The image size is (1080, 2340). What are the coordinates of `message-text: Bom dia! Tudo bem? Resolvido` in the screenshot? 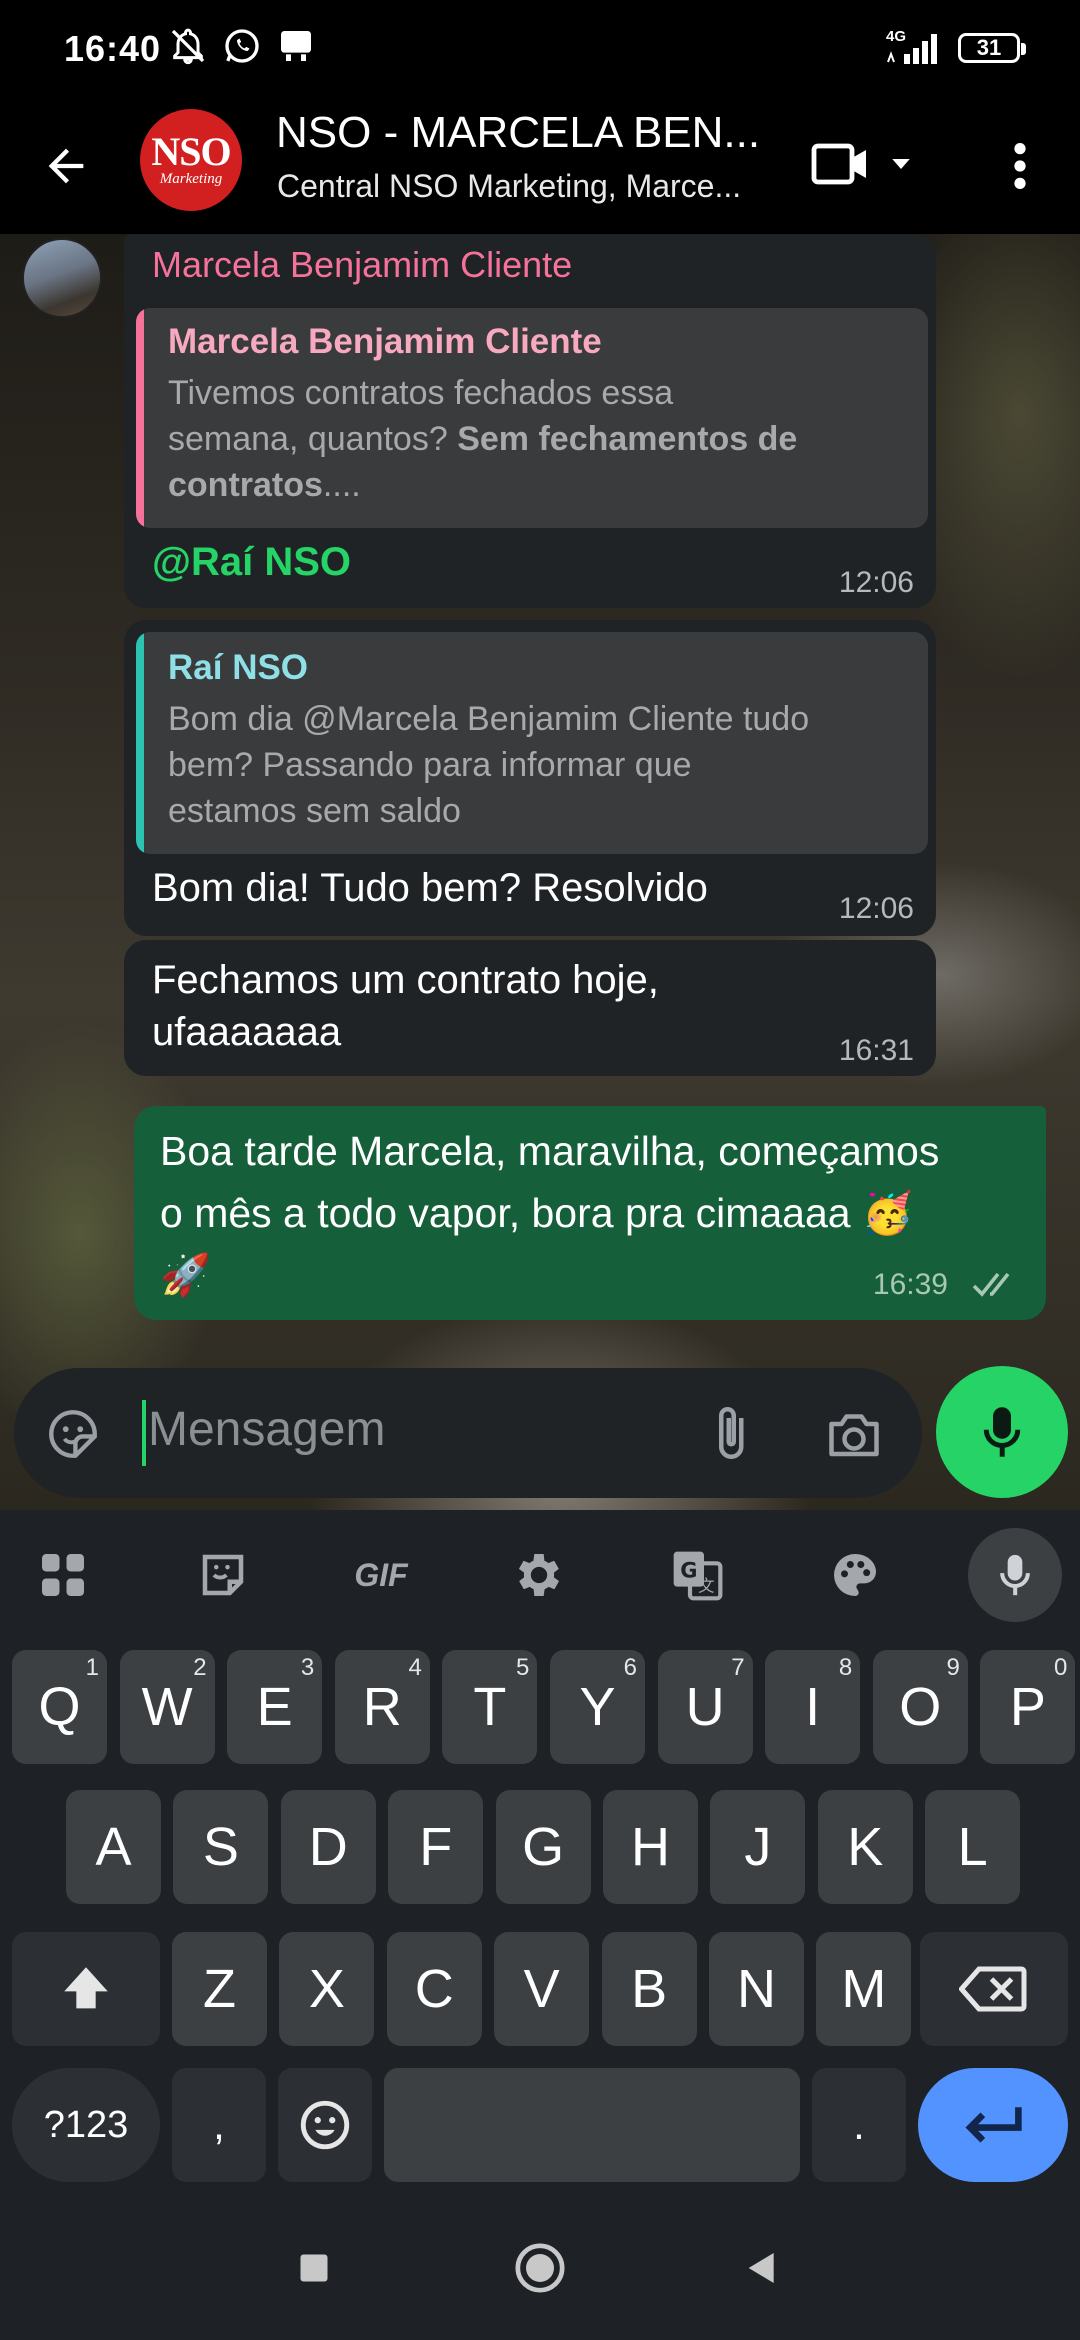 It's located at (430, 888).